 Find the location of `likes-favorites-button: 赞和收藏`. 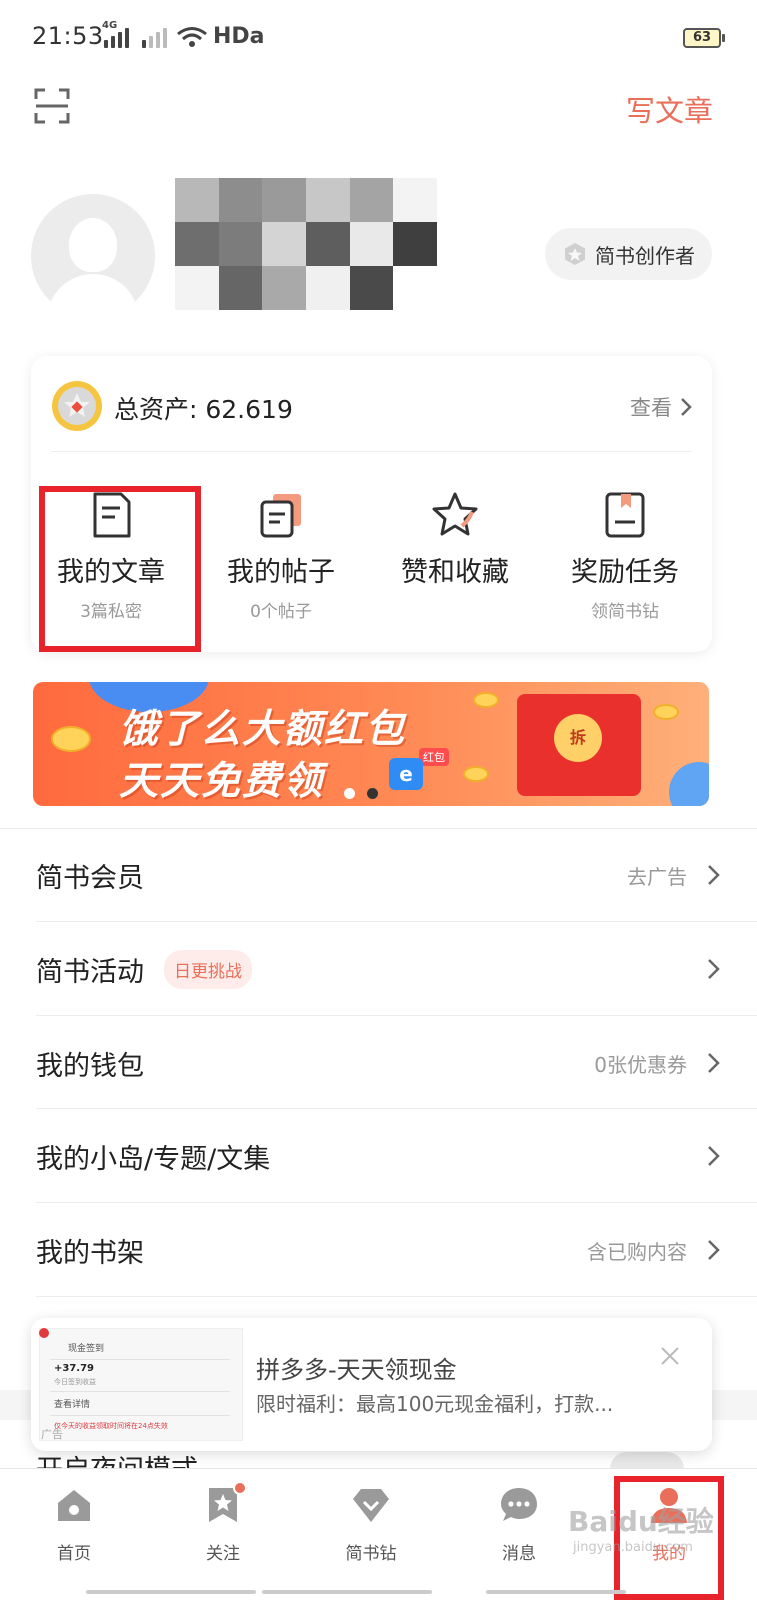

likes-favorites-button: 赞和收藏 is located at coordinates (455, 564).